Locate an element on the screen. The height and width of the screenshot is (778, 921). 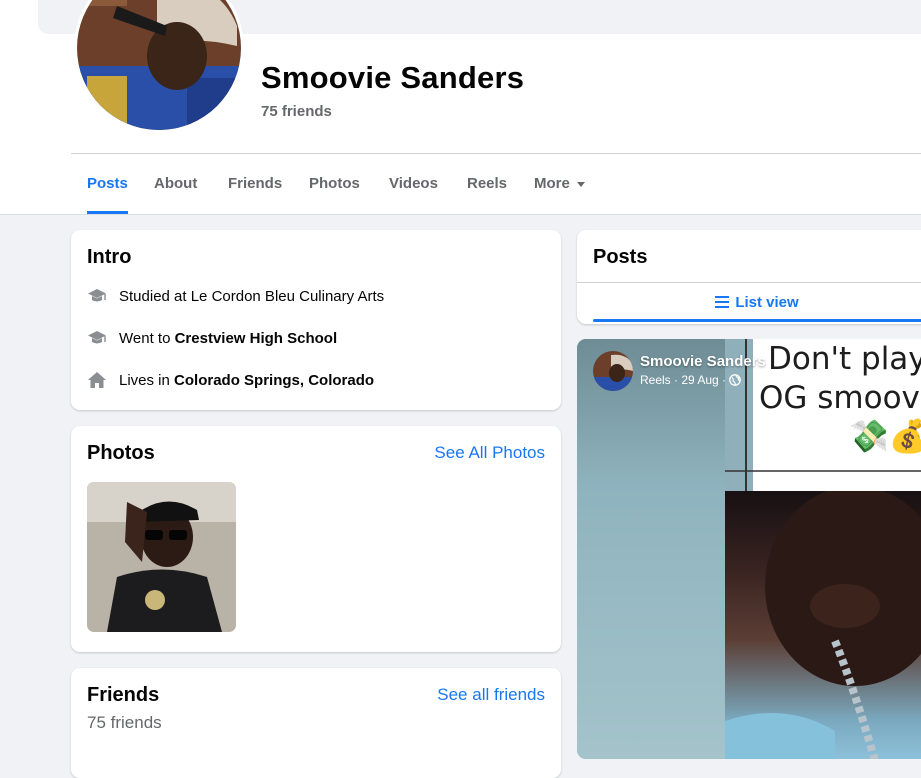
profile-avatar is located at coordinates (159, 66).